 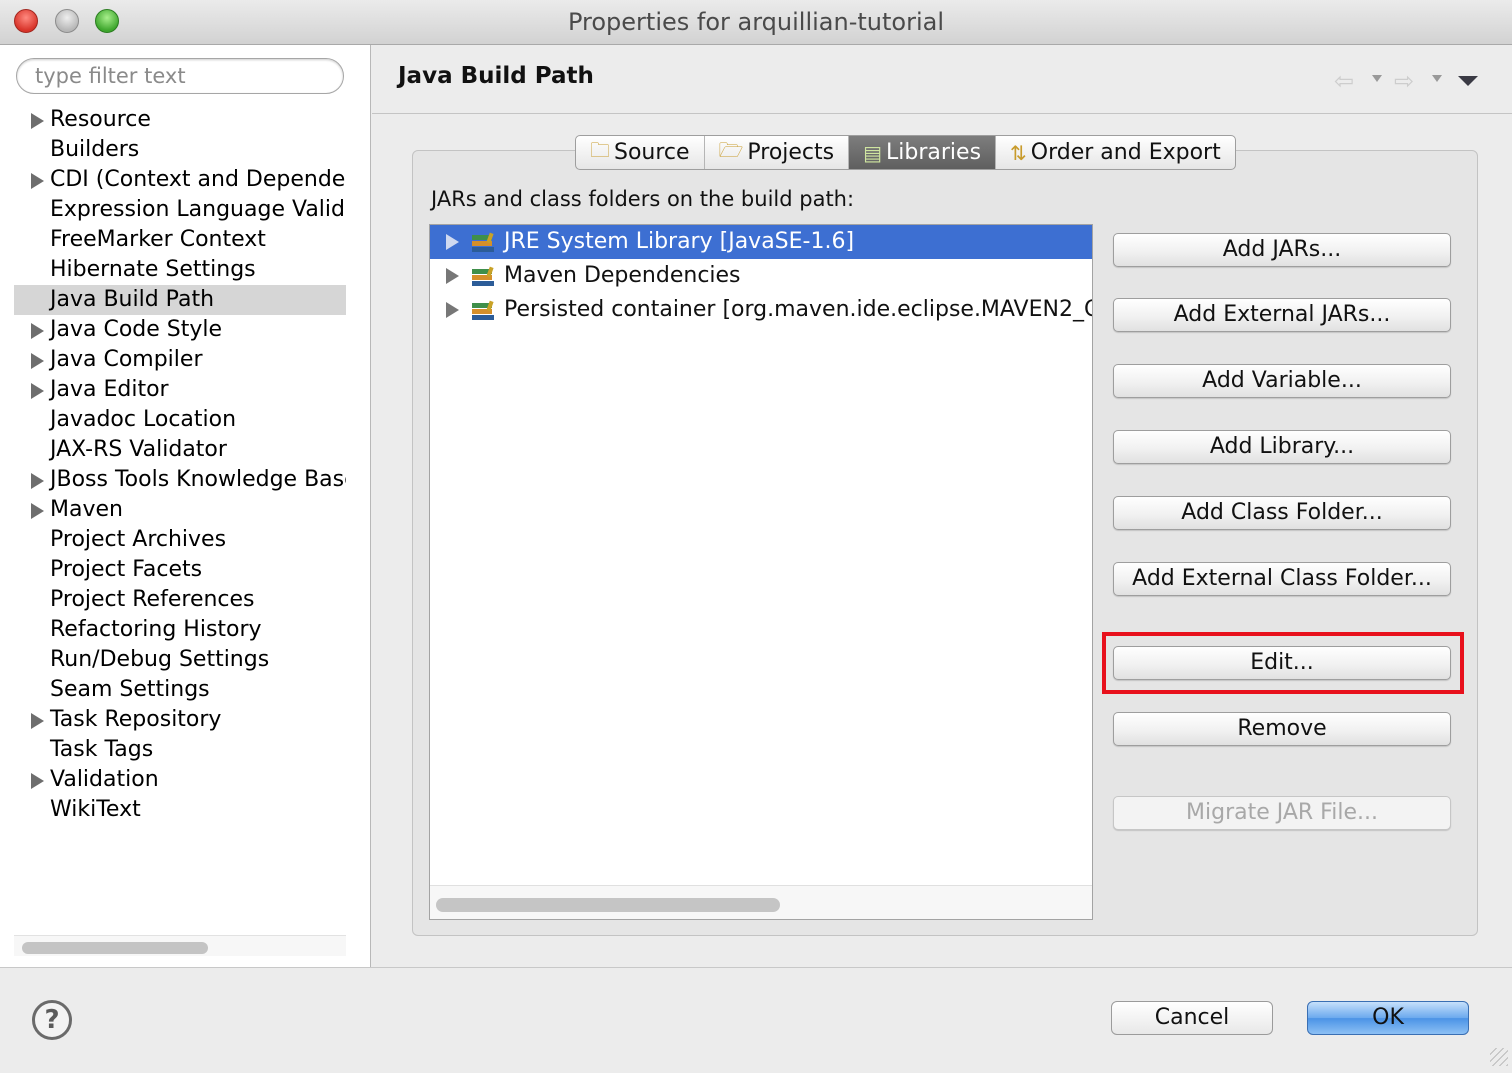 I want to click on tree-item: Validation, so click(x=180, y=780).